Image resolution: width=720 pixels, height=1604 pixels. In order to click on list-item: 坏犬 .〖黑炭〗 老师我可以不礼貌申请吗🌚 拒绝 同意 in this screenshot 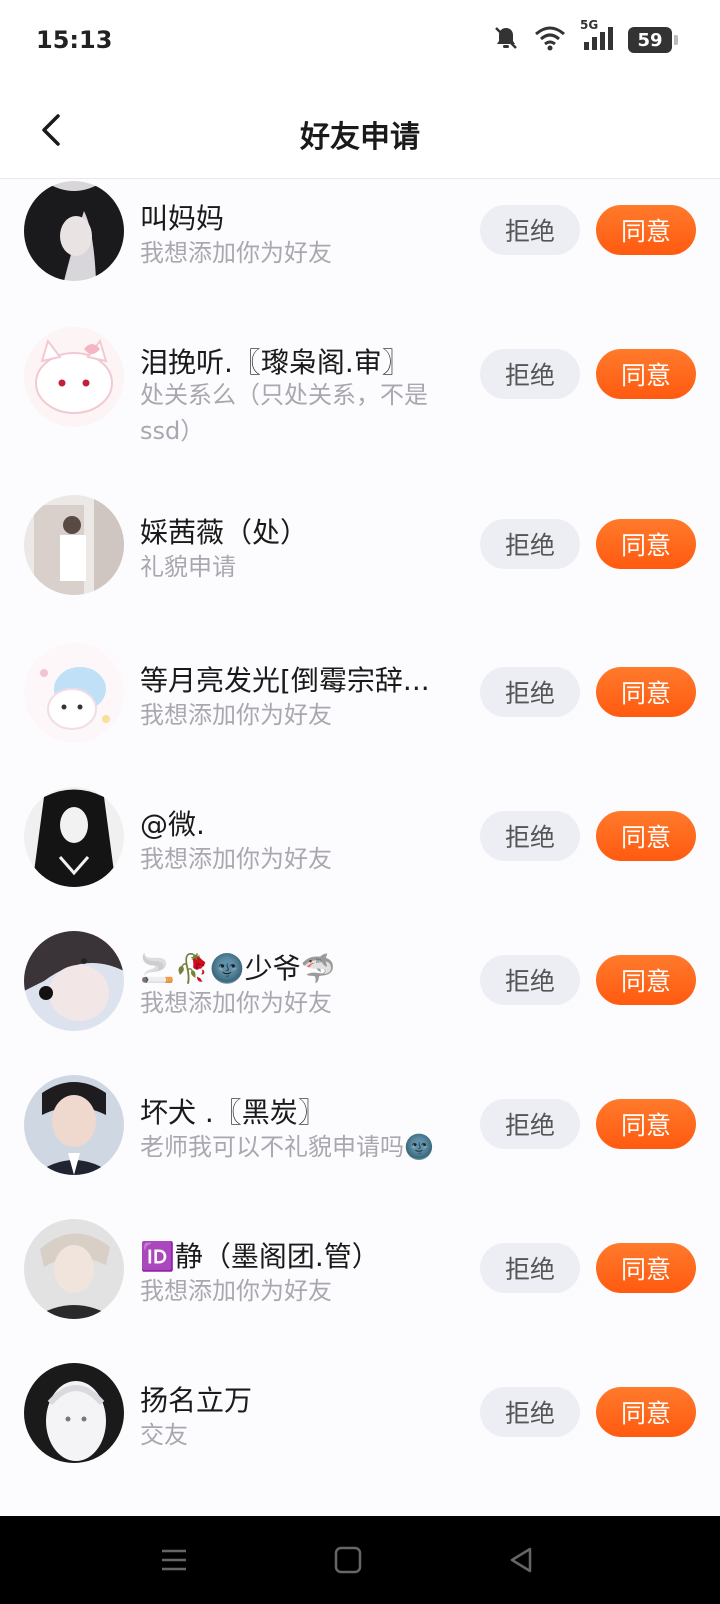, I will do `click(360, 1149)`.